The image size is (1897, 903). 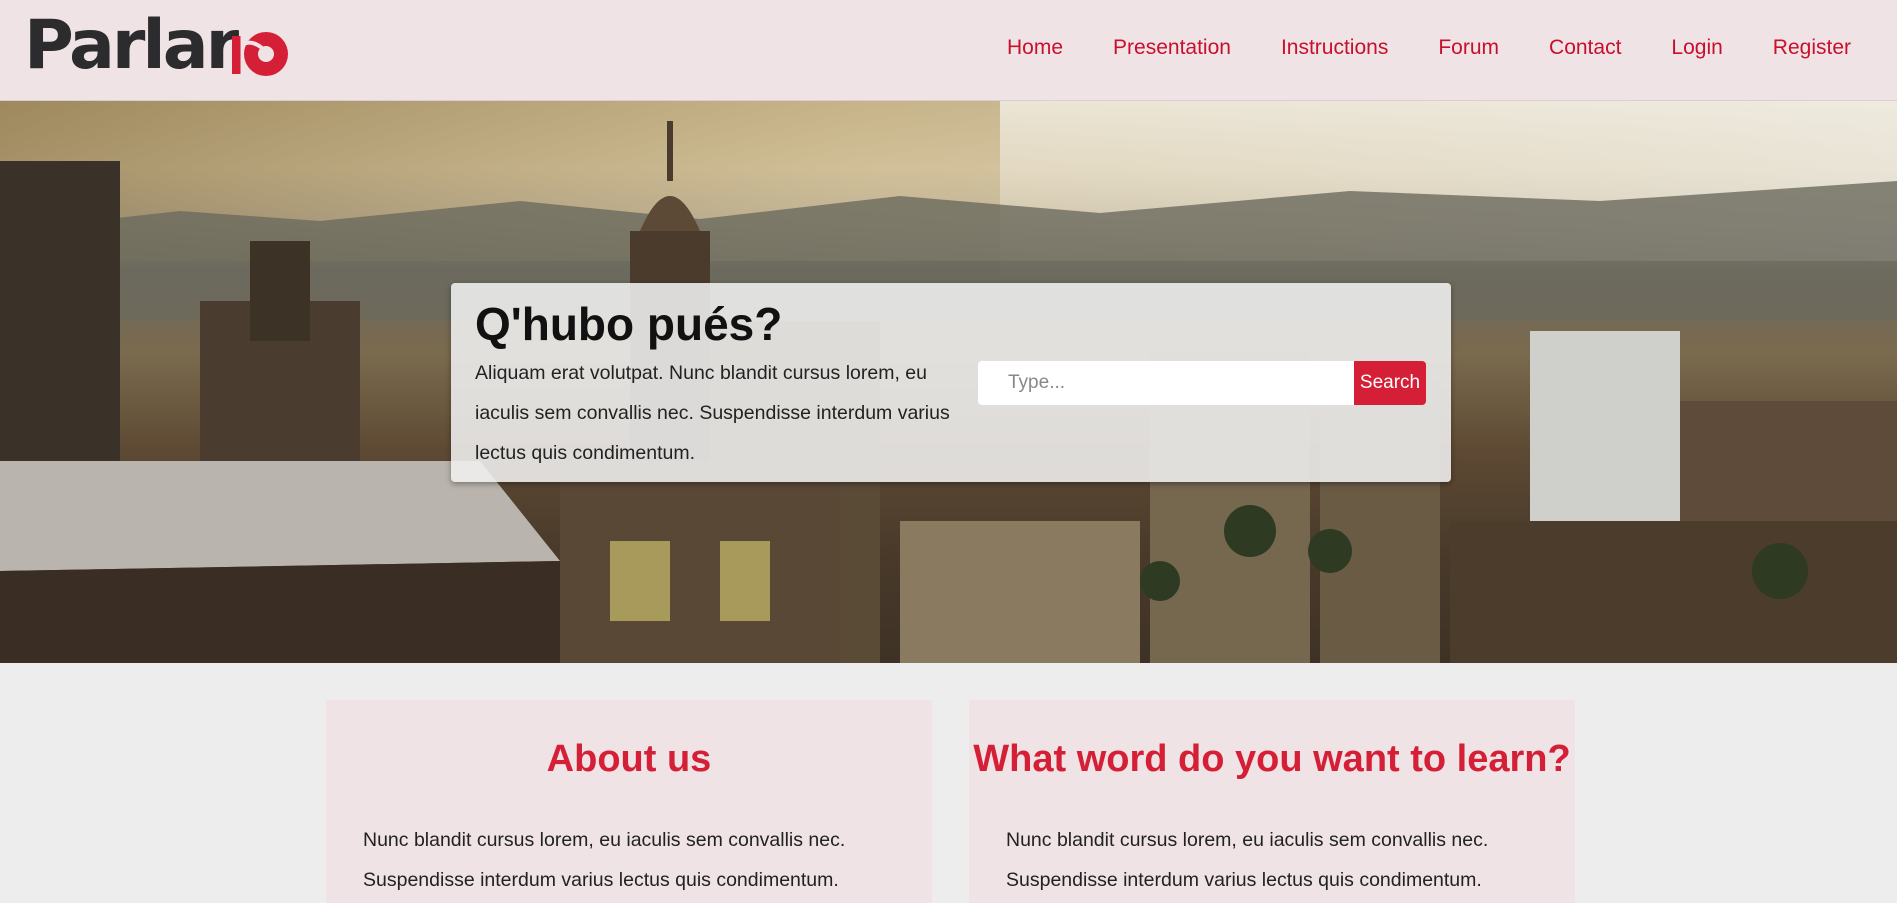 I want to click on nav-presentation: Presentation, so click(x=1172, y=48).